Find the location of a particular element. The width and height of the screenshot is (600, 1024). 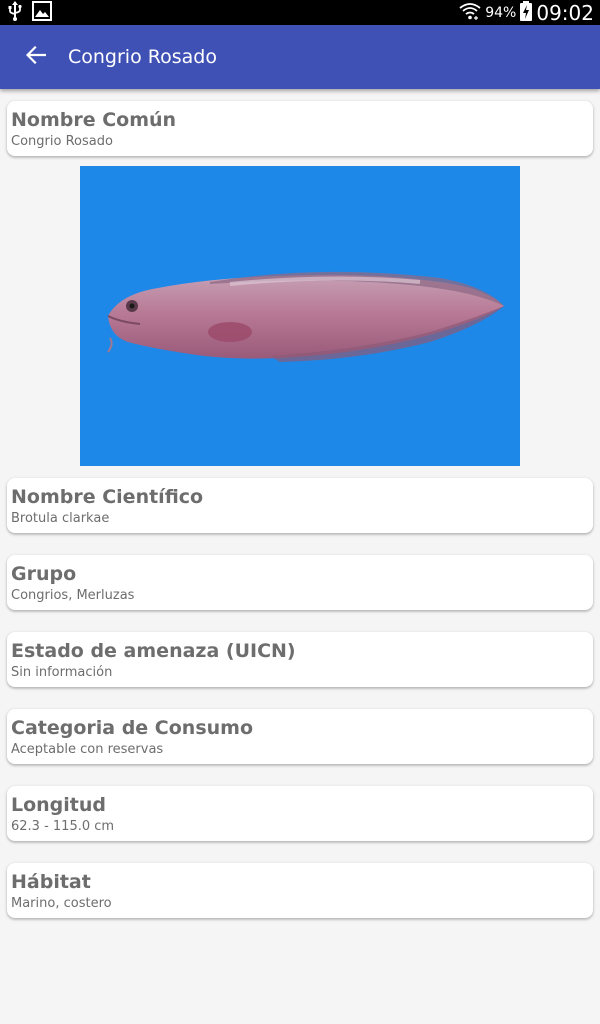

card-scientific-name: Nombre Científico Brotula clarkae is located at coordinates (300, 505).